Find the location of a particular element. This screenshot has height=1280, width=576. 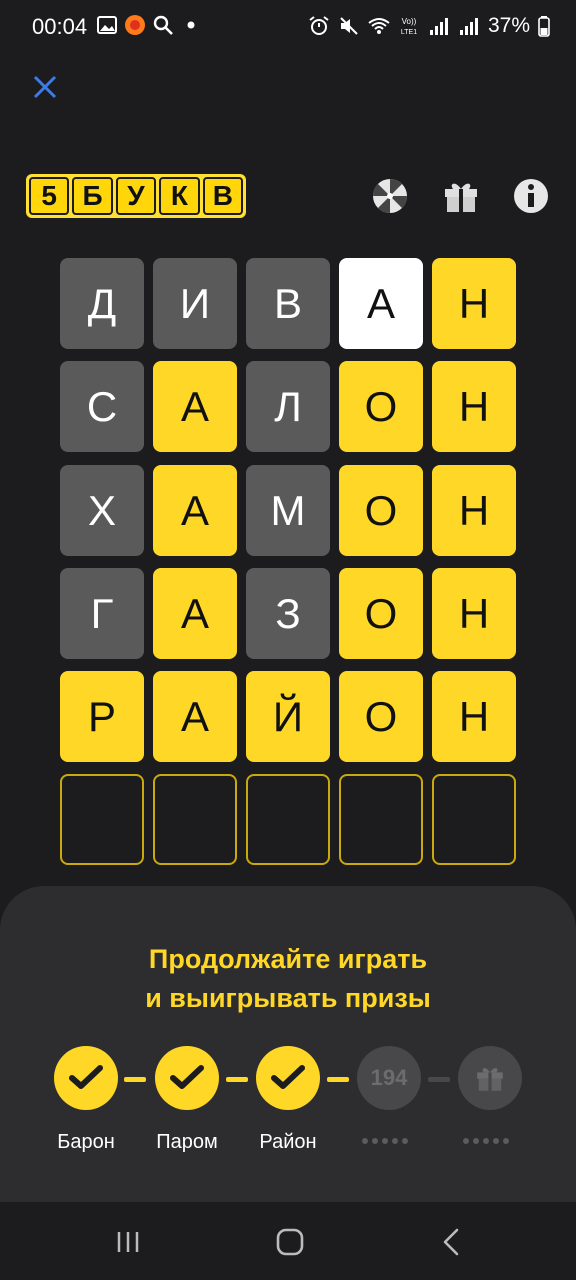

wifi-icon is located at coordinates (379, 26).